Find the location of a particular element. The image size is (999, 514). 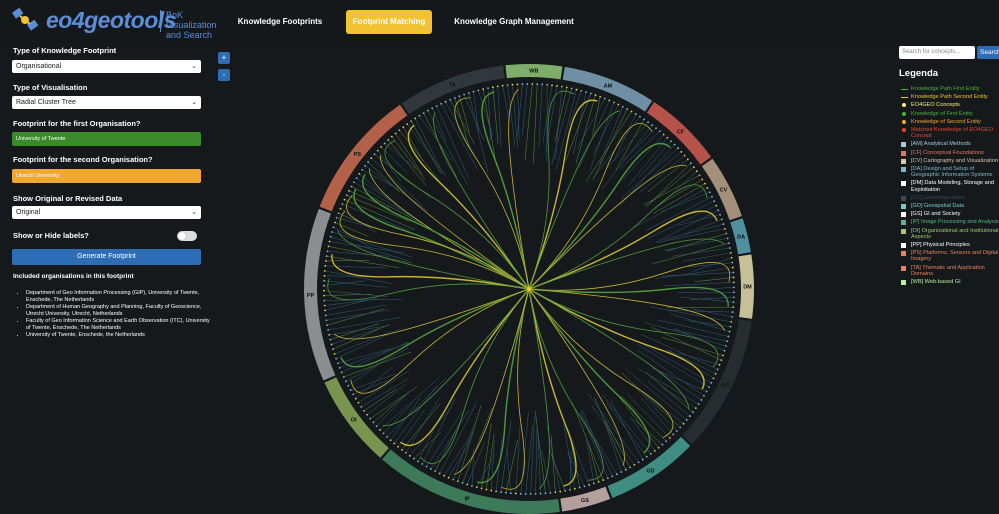

generate-footprint-button: Generate Footprint is located at coordinates (106, 257).